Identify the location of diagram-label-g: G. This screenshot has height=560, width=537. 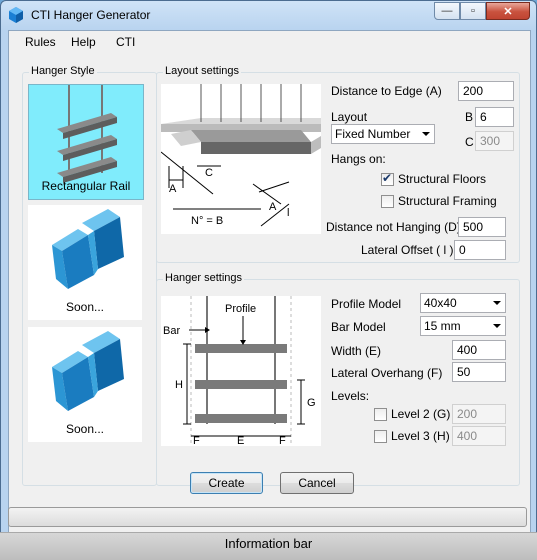
(311, 403).